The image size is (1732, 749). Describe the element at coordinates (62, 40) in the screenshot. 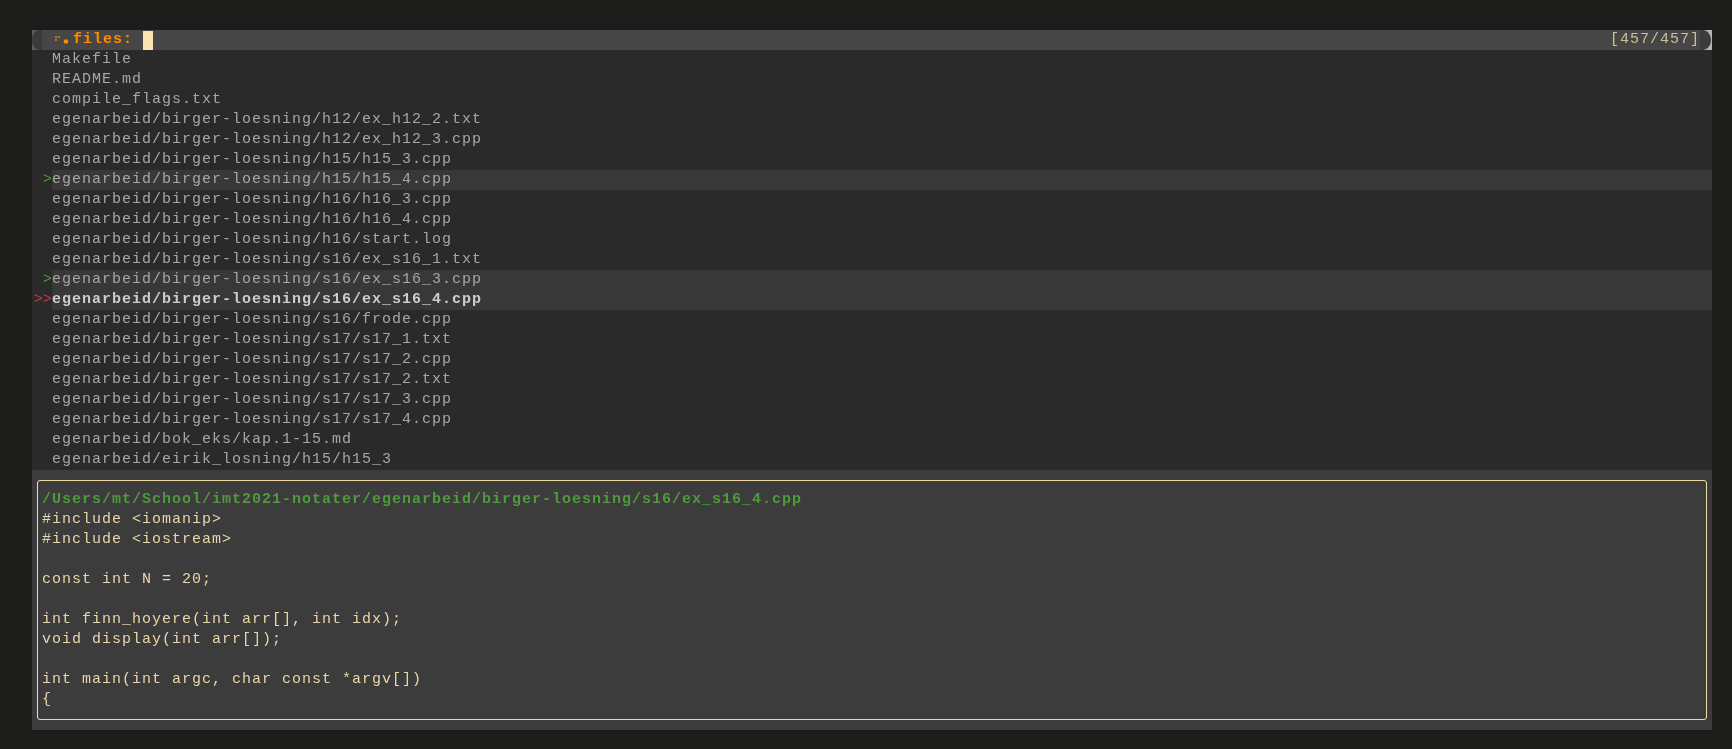

I see `dots-icon` at that location.